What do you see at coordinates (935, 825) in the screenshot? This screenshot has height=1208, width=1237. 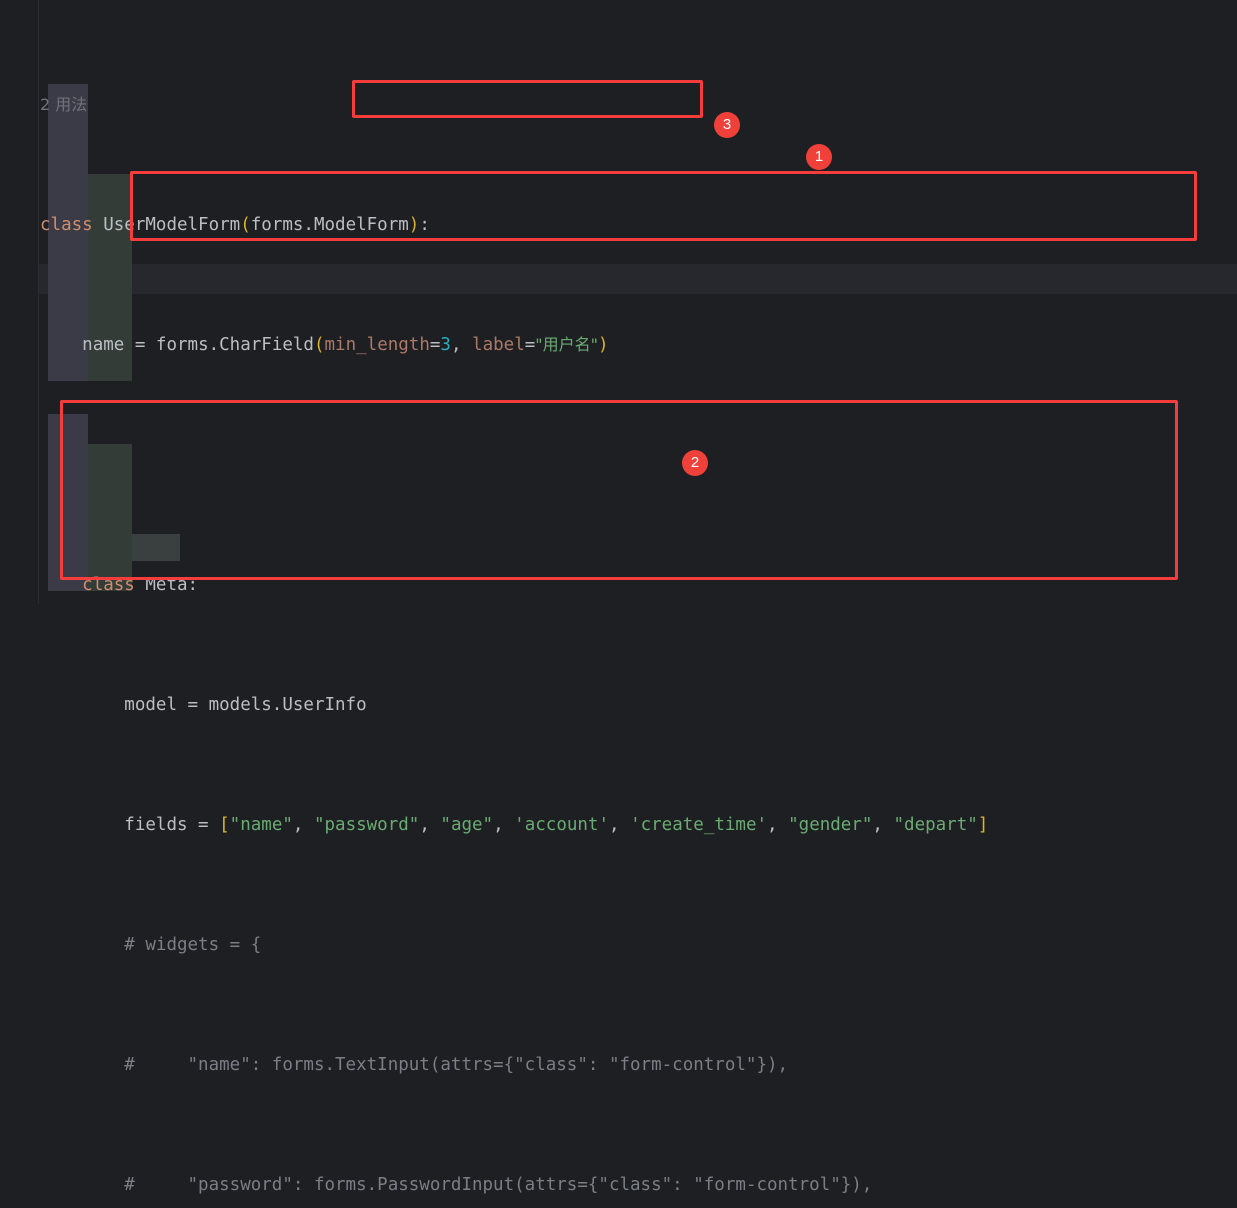 I see `field-item-6: "depart"` at bounding box center [935, 825].